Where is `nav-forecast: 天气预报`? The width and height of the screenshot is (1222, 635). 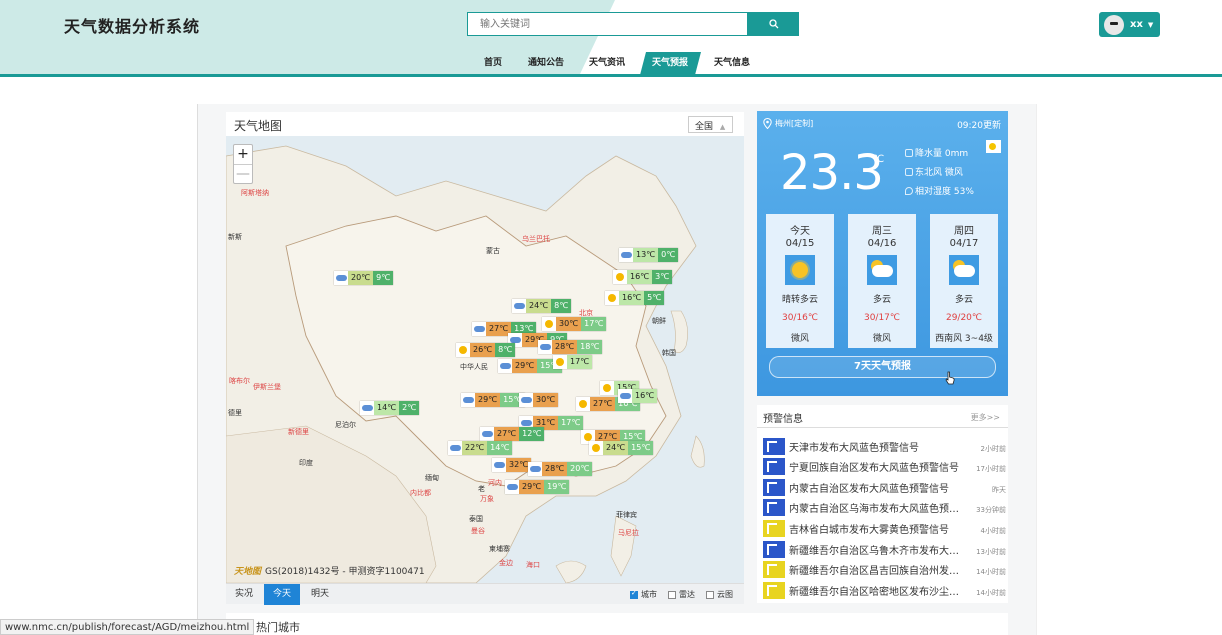 nav-forecast: 天气预报 is located at coordinates (670, 63).